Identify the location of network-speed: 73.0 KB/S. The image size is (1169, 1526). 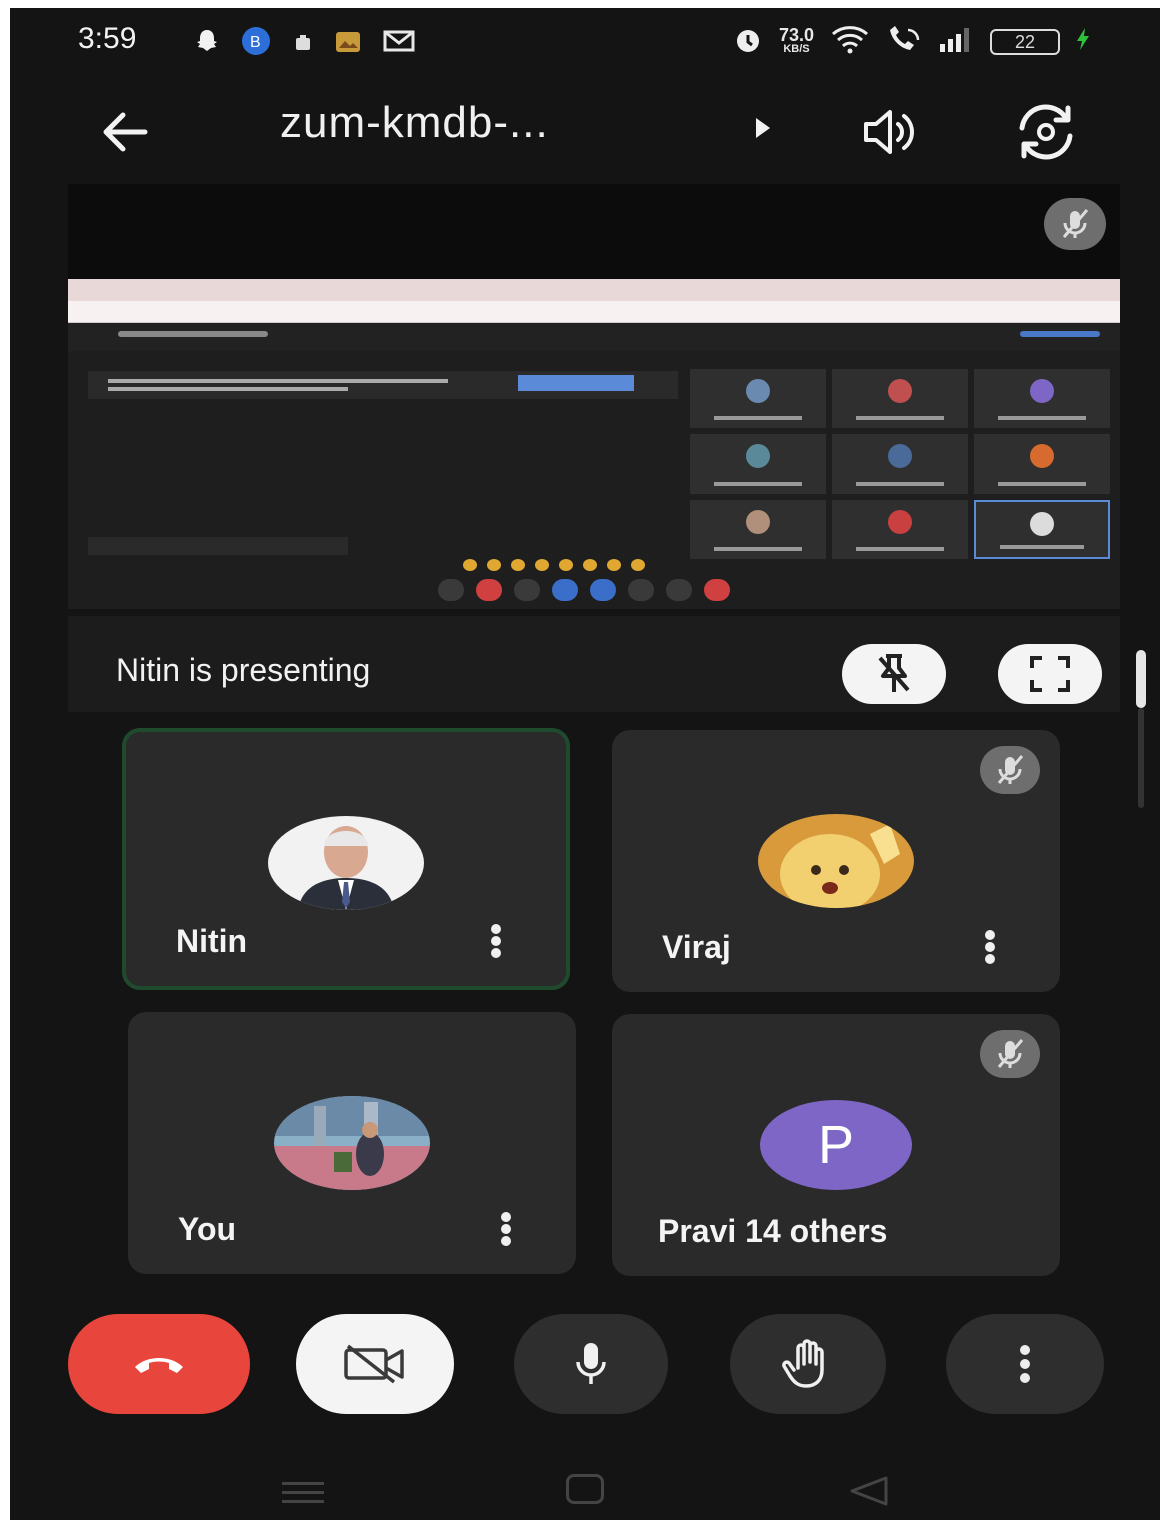
(796, 40).